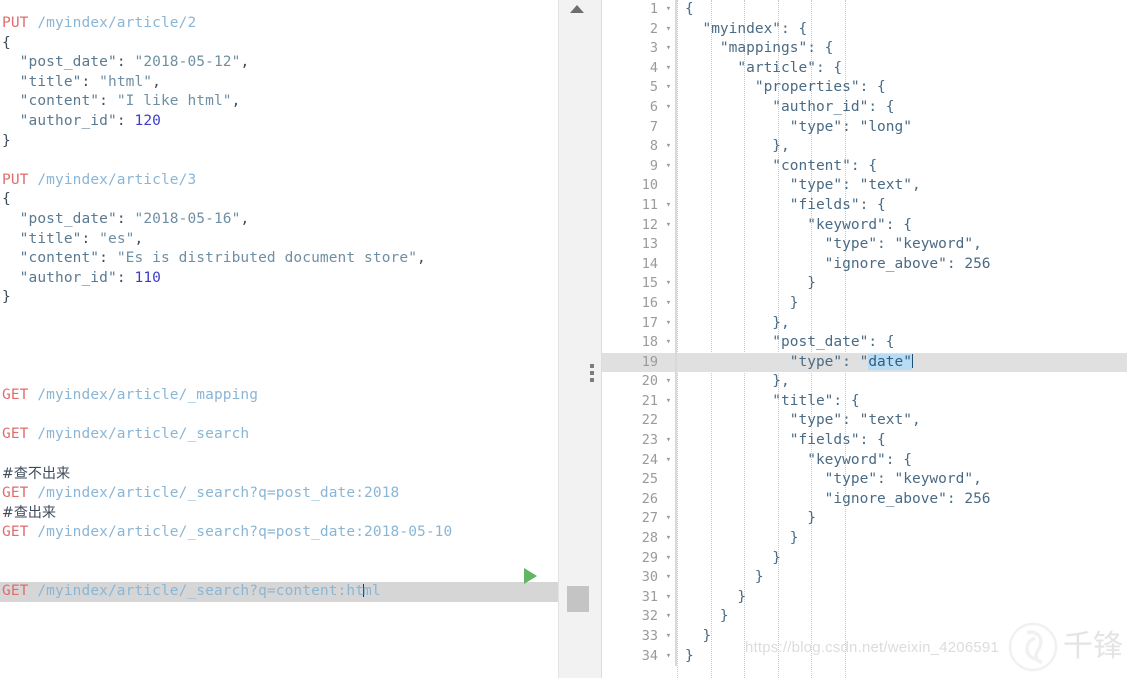 This screenshot has width=1127, height=678. I want to click on json-line: 16 ▾ }, so click(864, 303).